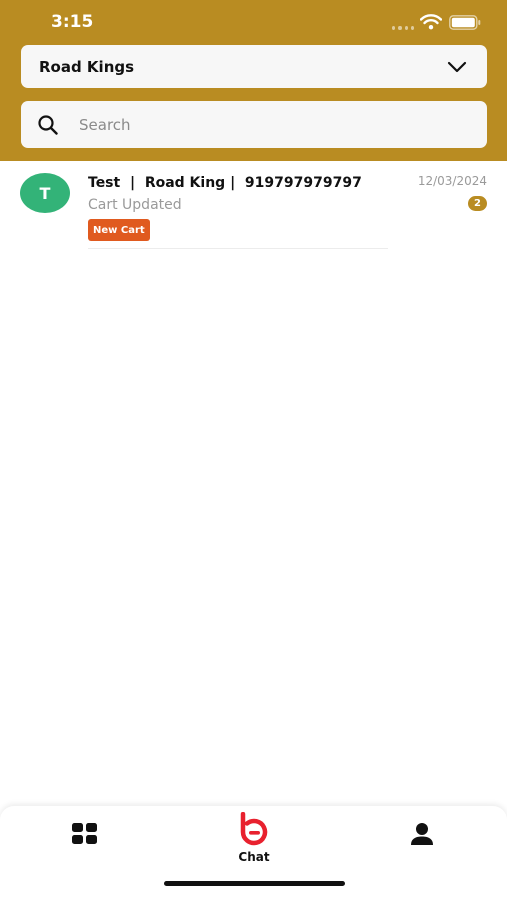  What do you see at coordinates (87, 66) in the screenshot?
I see `store-dropdown-value: Road Kings` at bounding box center [87, 66].